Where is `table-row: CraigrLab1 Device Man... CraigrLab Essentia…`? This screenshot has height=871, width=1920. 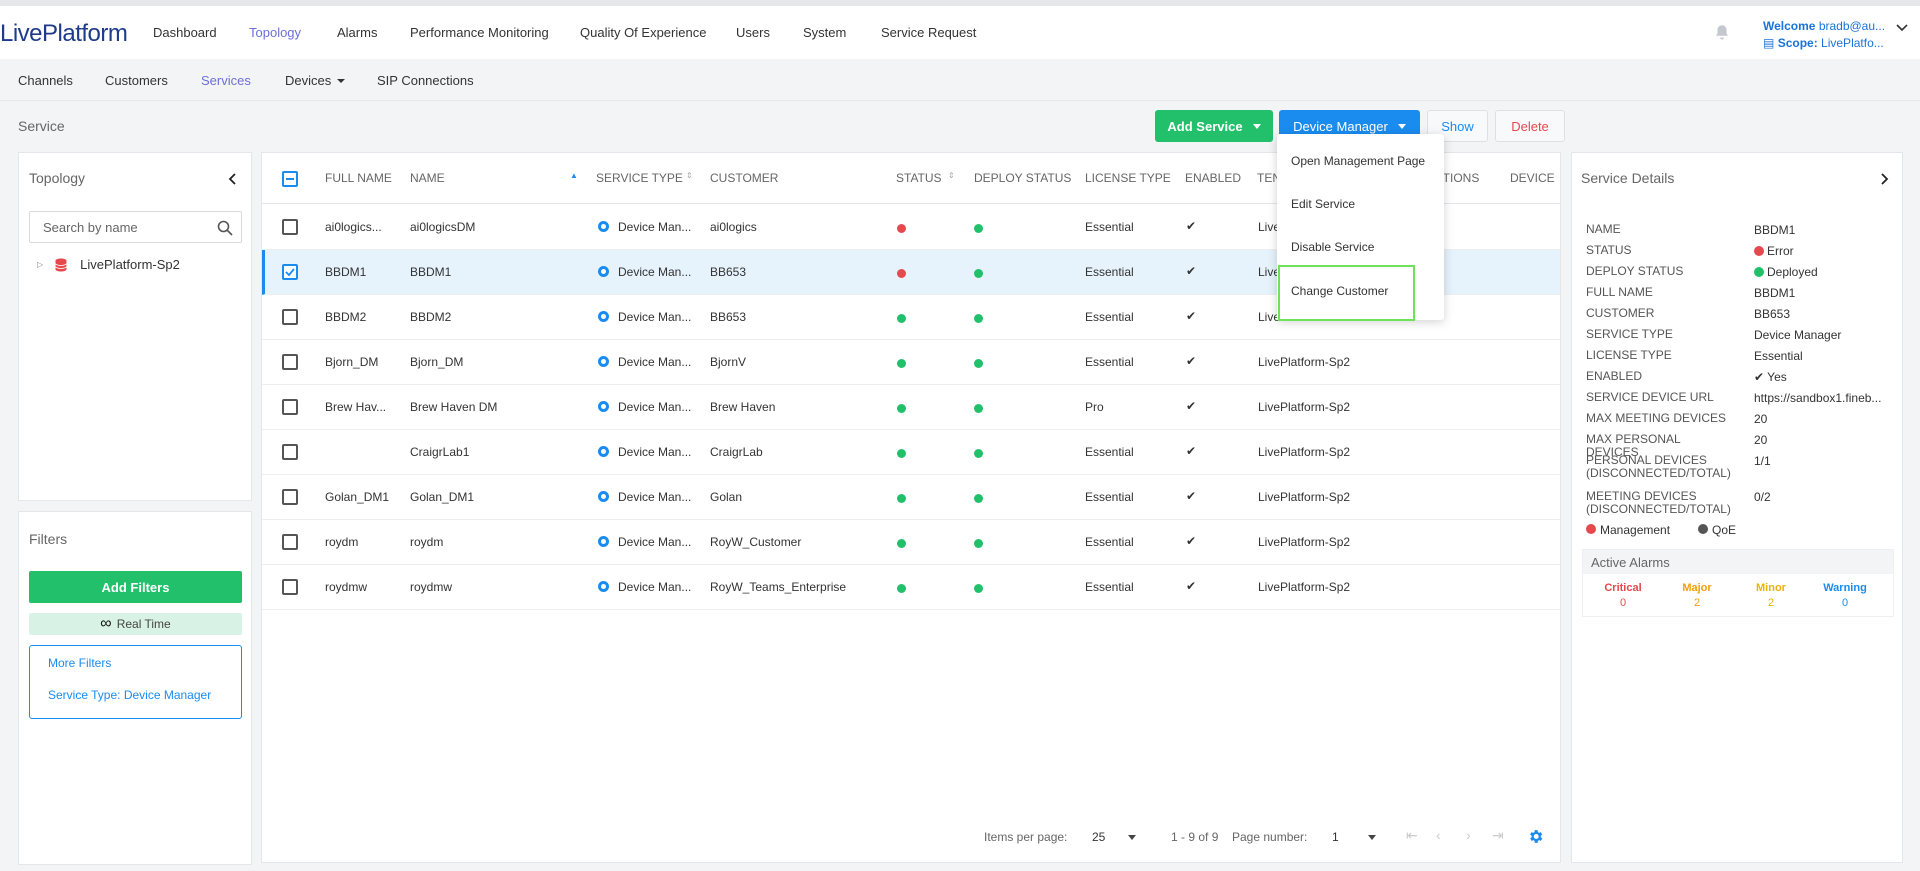
table-row: CraigrLab1 Device Man... CraigrLab Essentia… is located at coordinates (911, 452).